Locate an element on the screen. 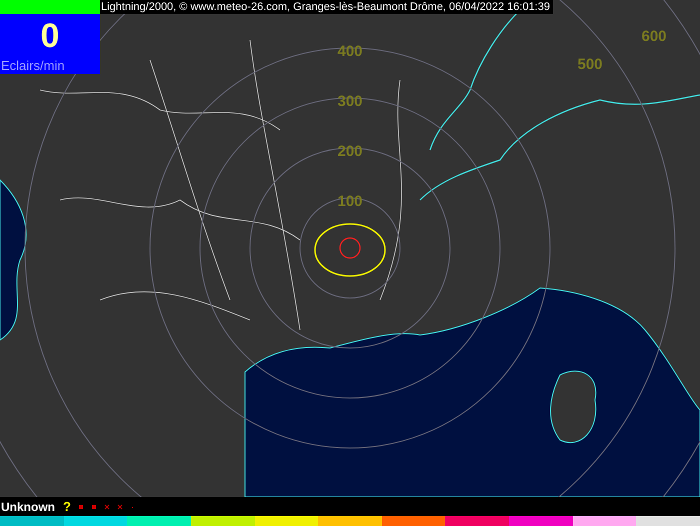 The height and width of the screenshot is (526, 700). status-symbol: ? is located at coordinates (67, 506).